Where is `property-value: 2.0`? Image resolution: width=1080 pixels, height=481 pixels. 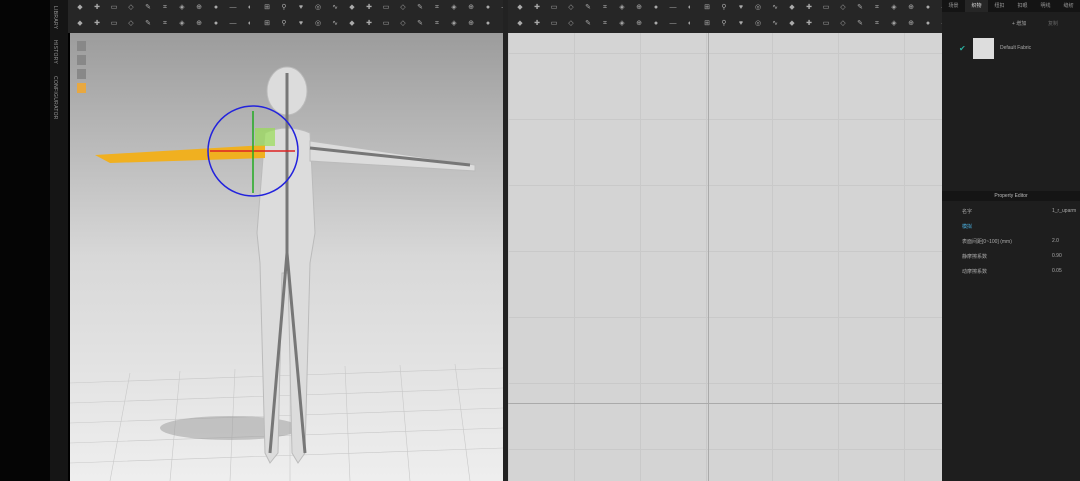
property-value: 2.0 is located at coordinates (1055, 241).